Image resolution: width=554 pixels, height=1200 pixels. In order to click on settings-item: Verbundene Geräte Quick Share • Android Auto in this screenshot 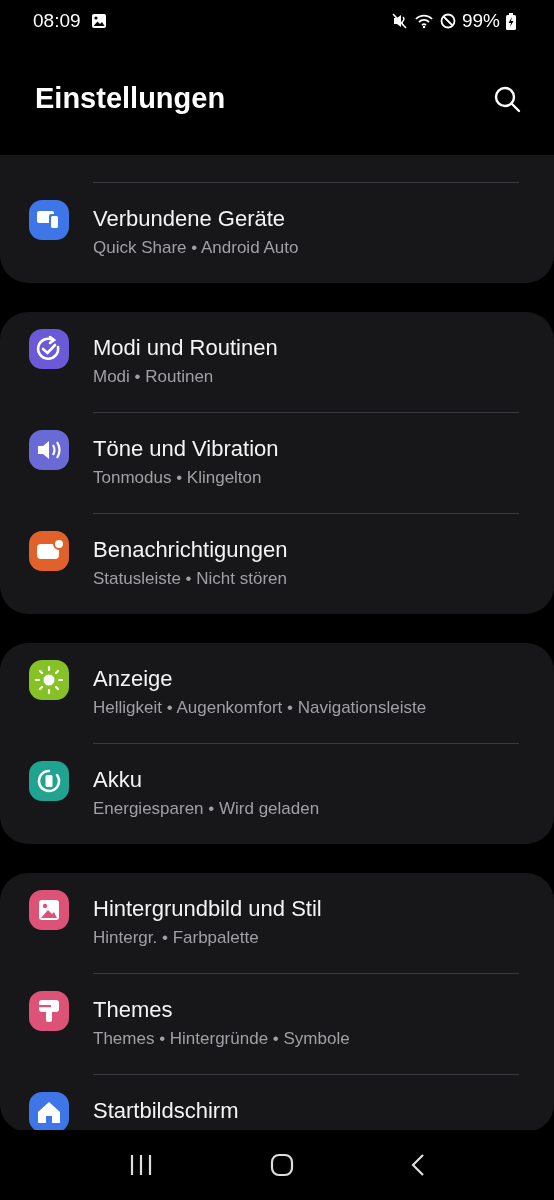, I will do `click(277, 233)`.